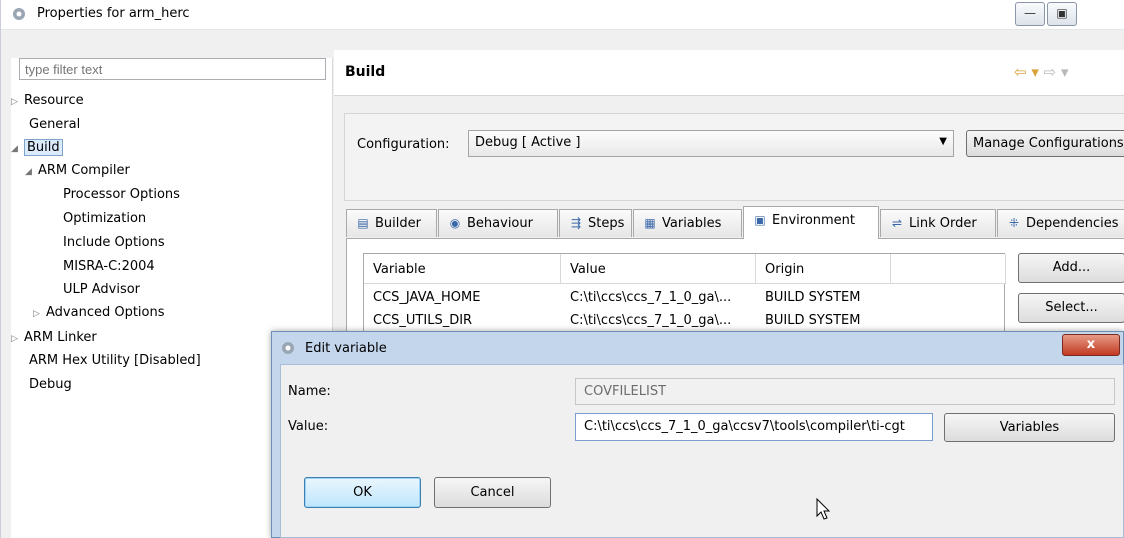 This screenshot has width=1124, height=538. I want to click on tree-item: General, so click(54, 124).